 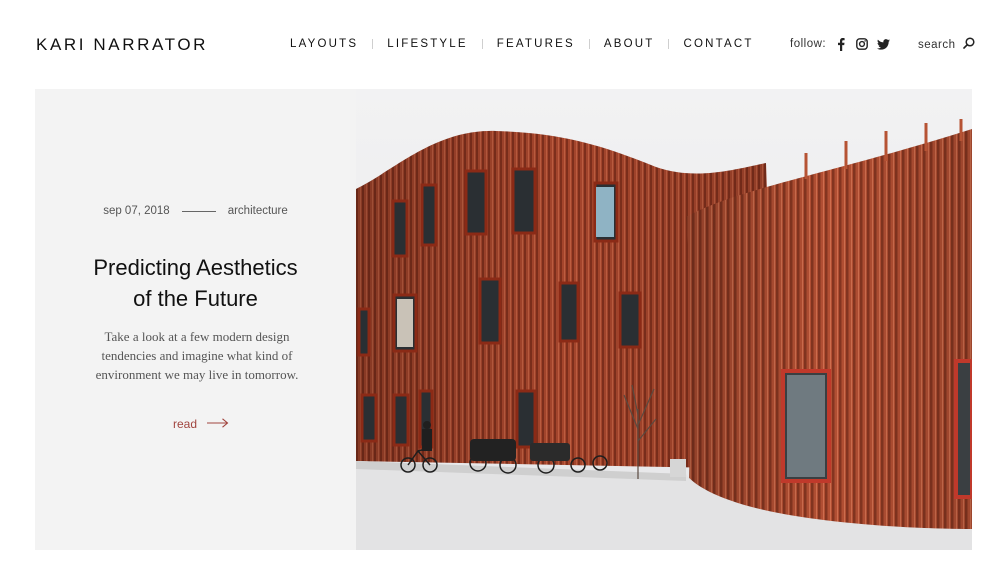 What do you see at coordinates (122, 45) in the screenshot?
I see `site-logo: KARI NARRATOR` at bounding box center [122, 45].